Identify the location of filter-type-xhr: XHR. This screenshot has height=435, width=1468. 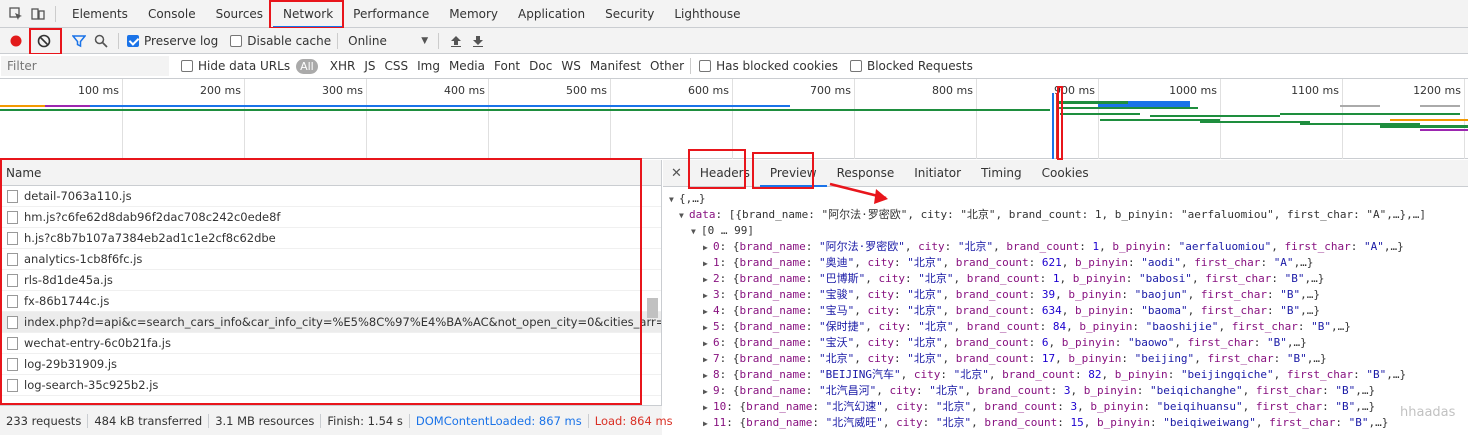
(343, 66).